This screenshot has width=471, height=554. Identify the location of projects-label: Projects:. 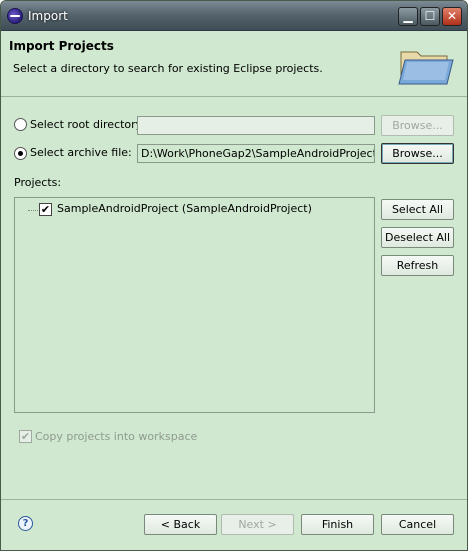
(38, 182).